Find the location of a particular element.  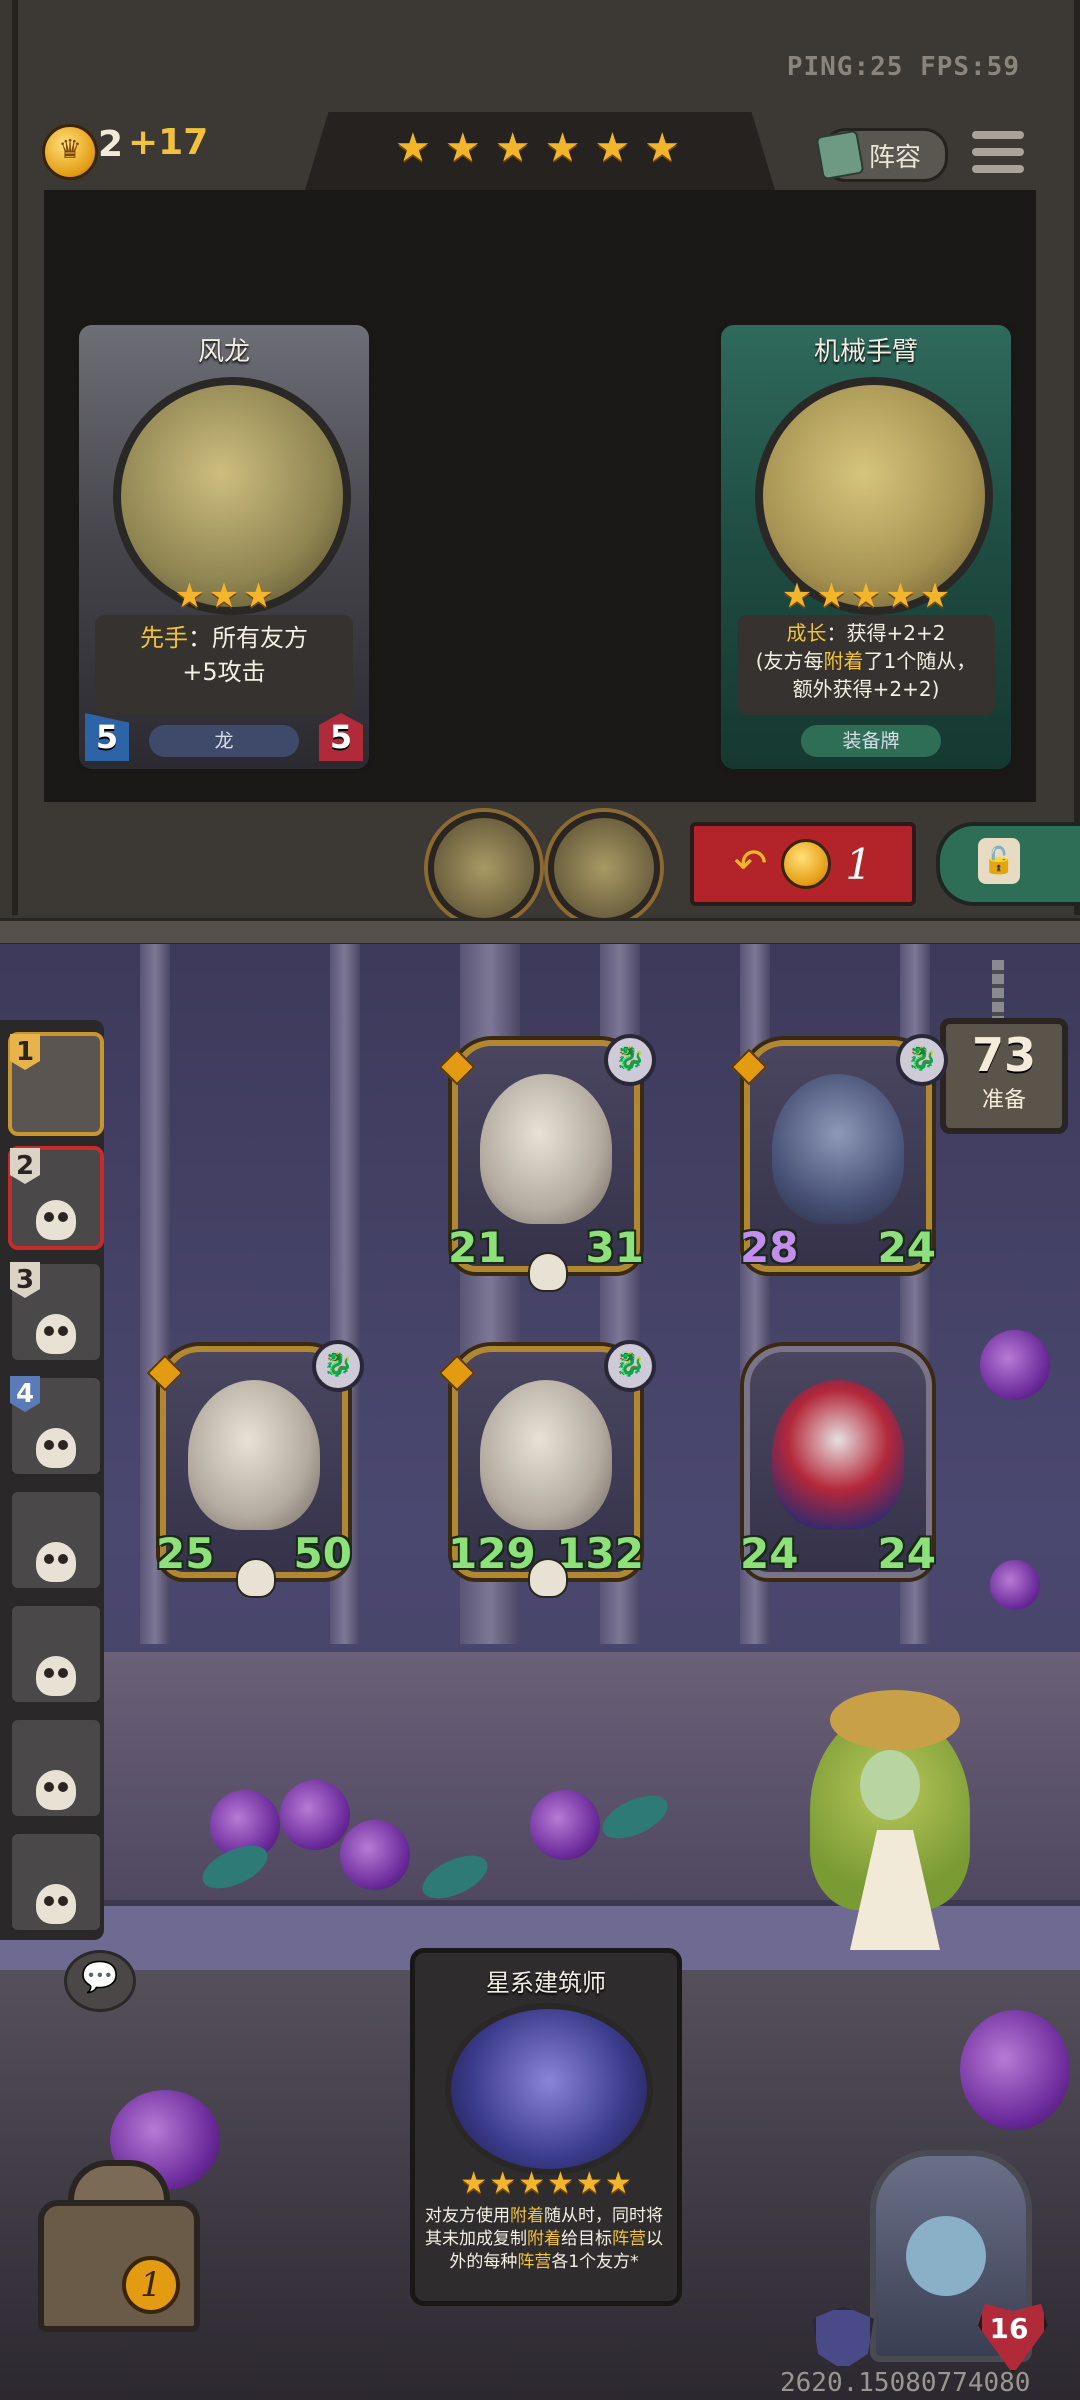

board-minion-clown: 24 24 is located at coordinates (838, 1462).